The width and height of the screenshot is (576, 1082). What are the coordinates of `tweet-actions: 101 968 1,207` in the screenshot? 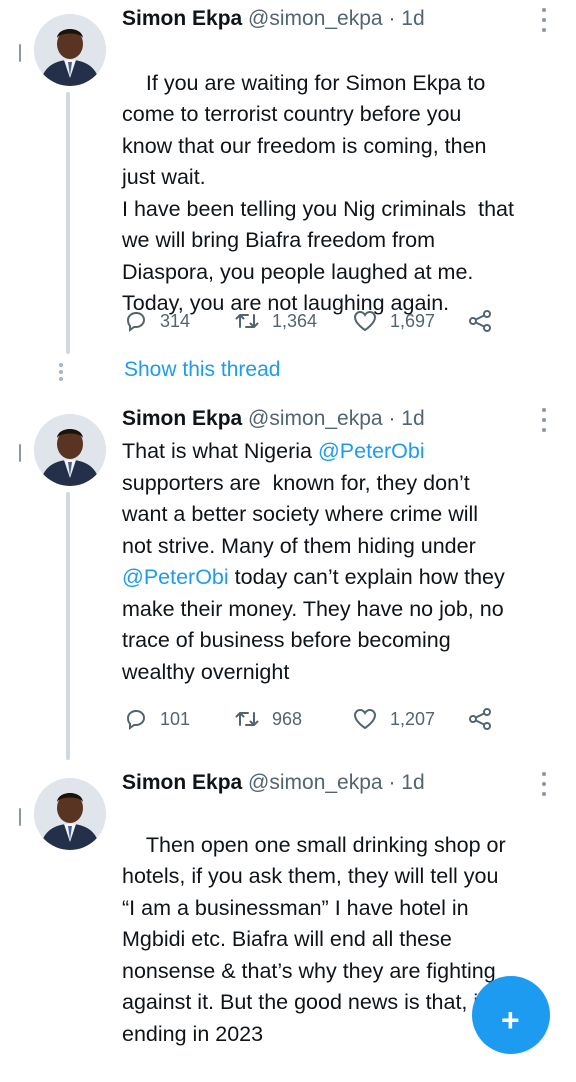 It's located at (308, 719).